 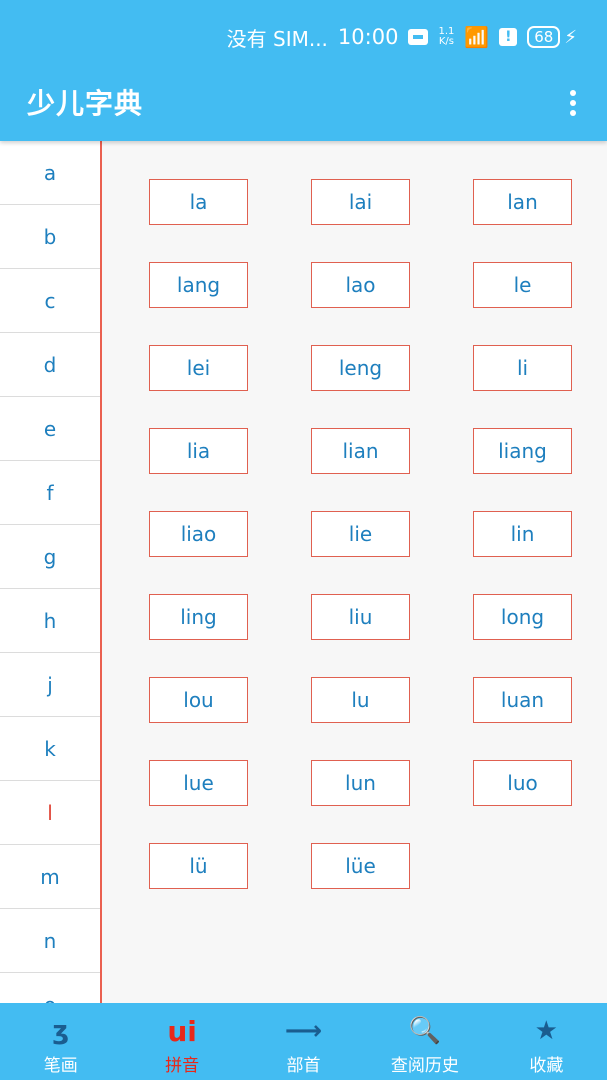 I want to click on syllable-button: leng, so click(x=360, y=368).